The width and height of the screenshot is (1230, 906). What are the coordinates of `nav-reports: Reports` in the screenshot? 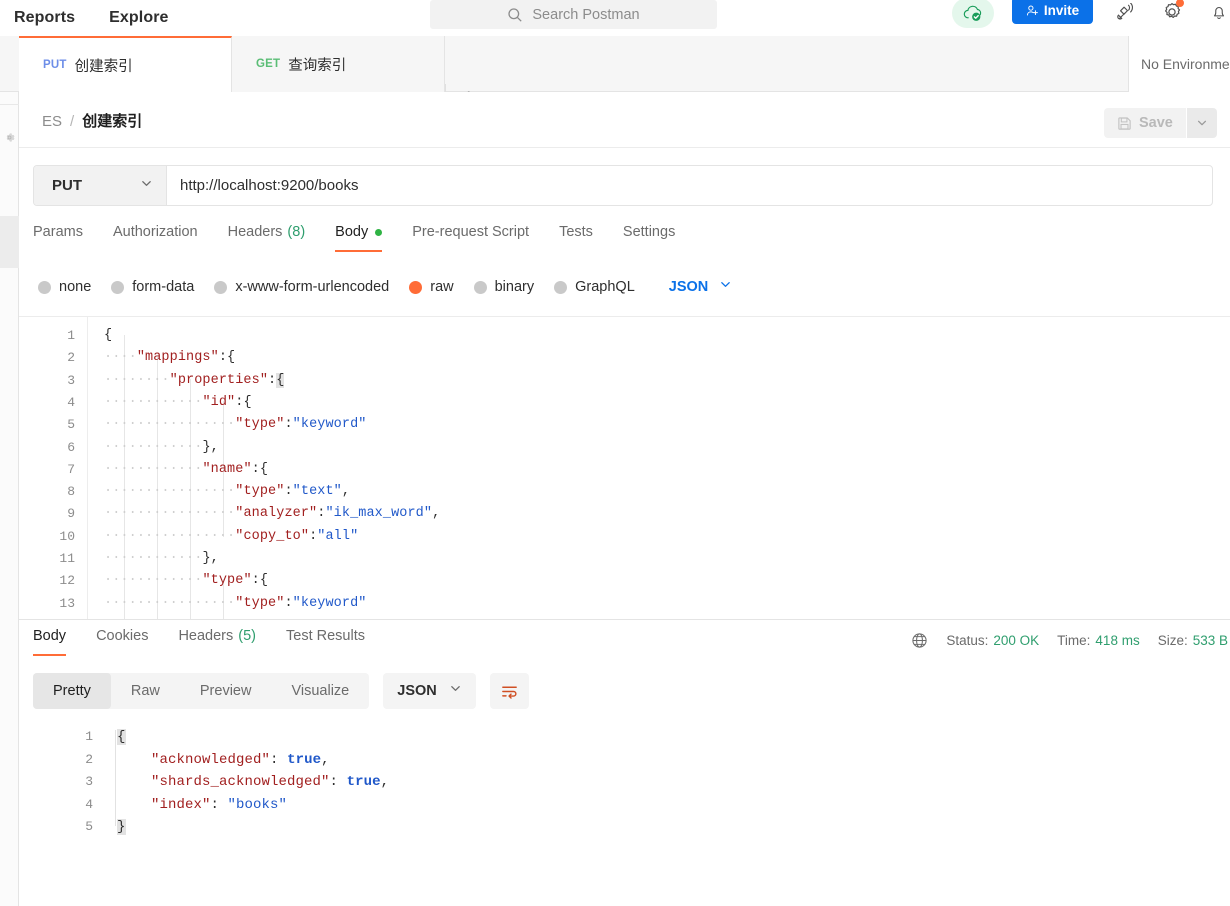 It's located at (44, 18).